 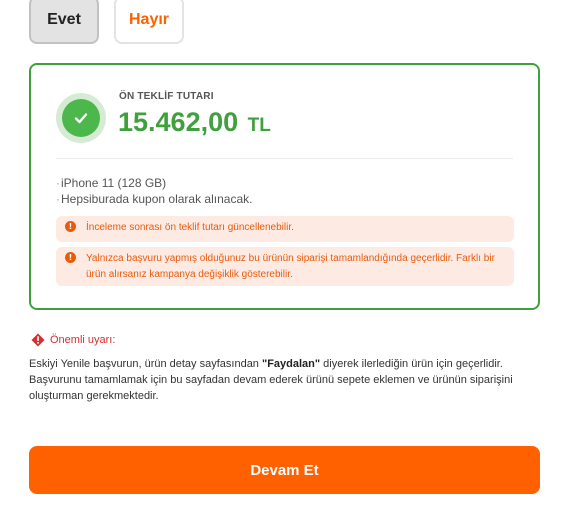 I want to click on warning-text-bold: "Faydalan", so click(x=291, y=364).